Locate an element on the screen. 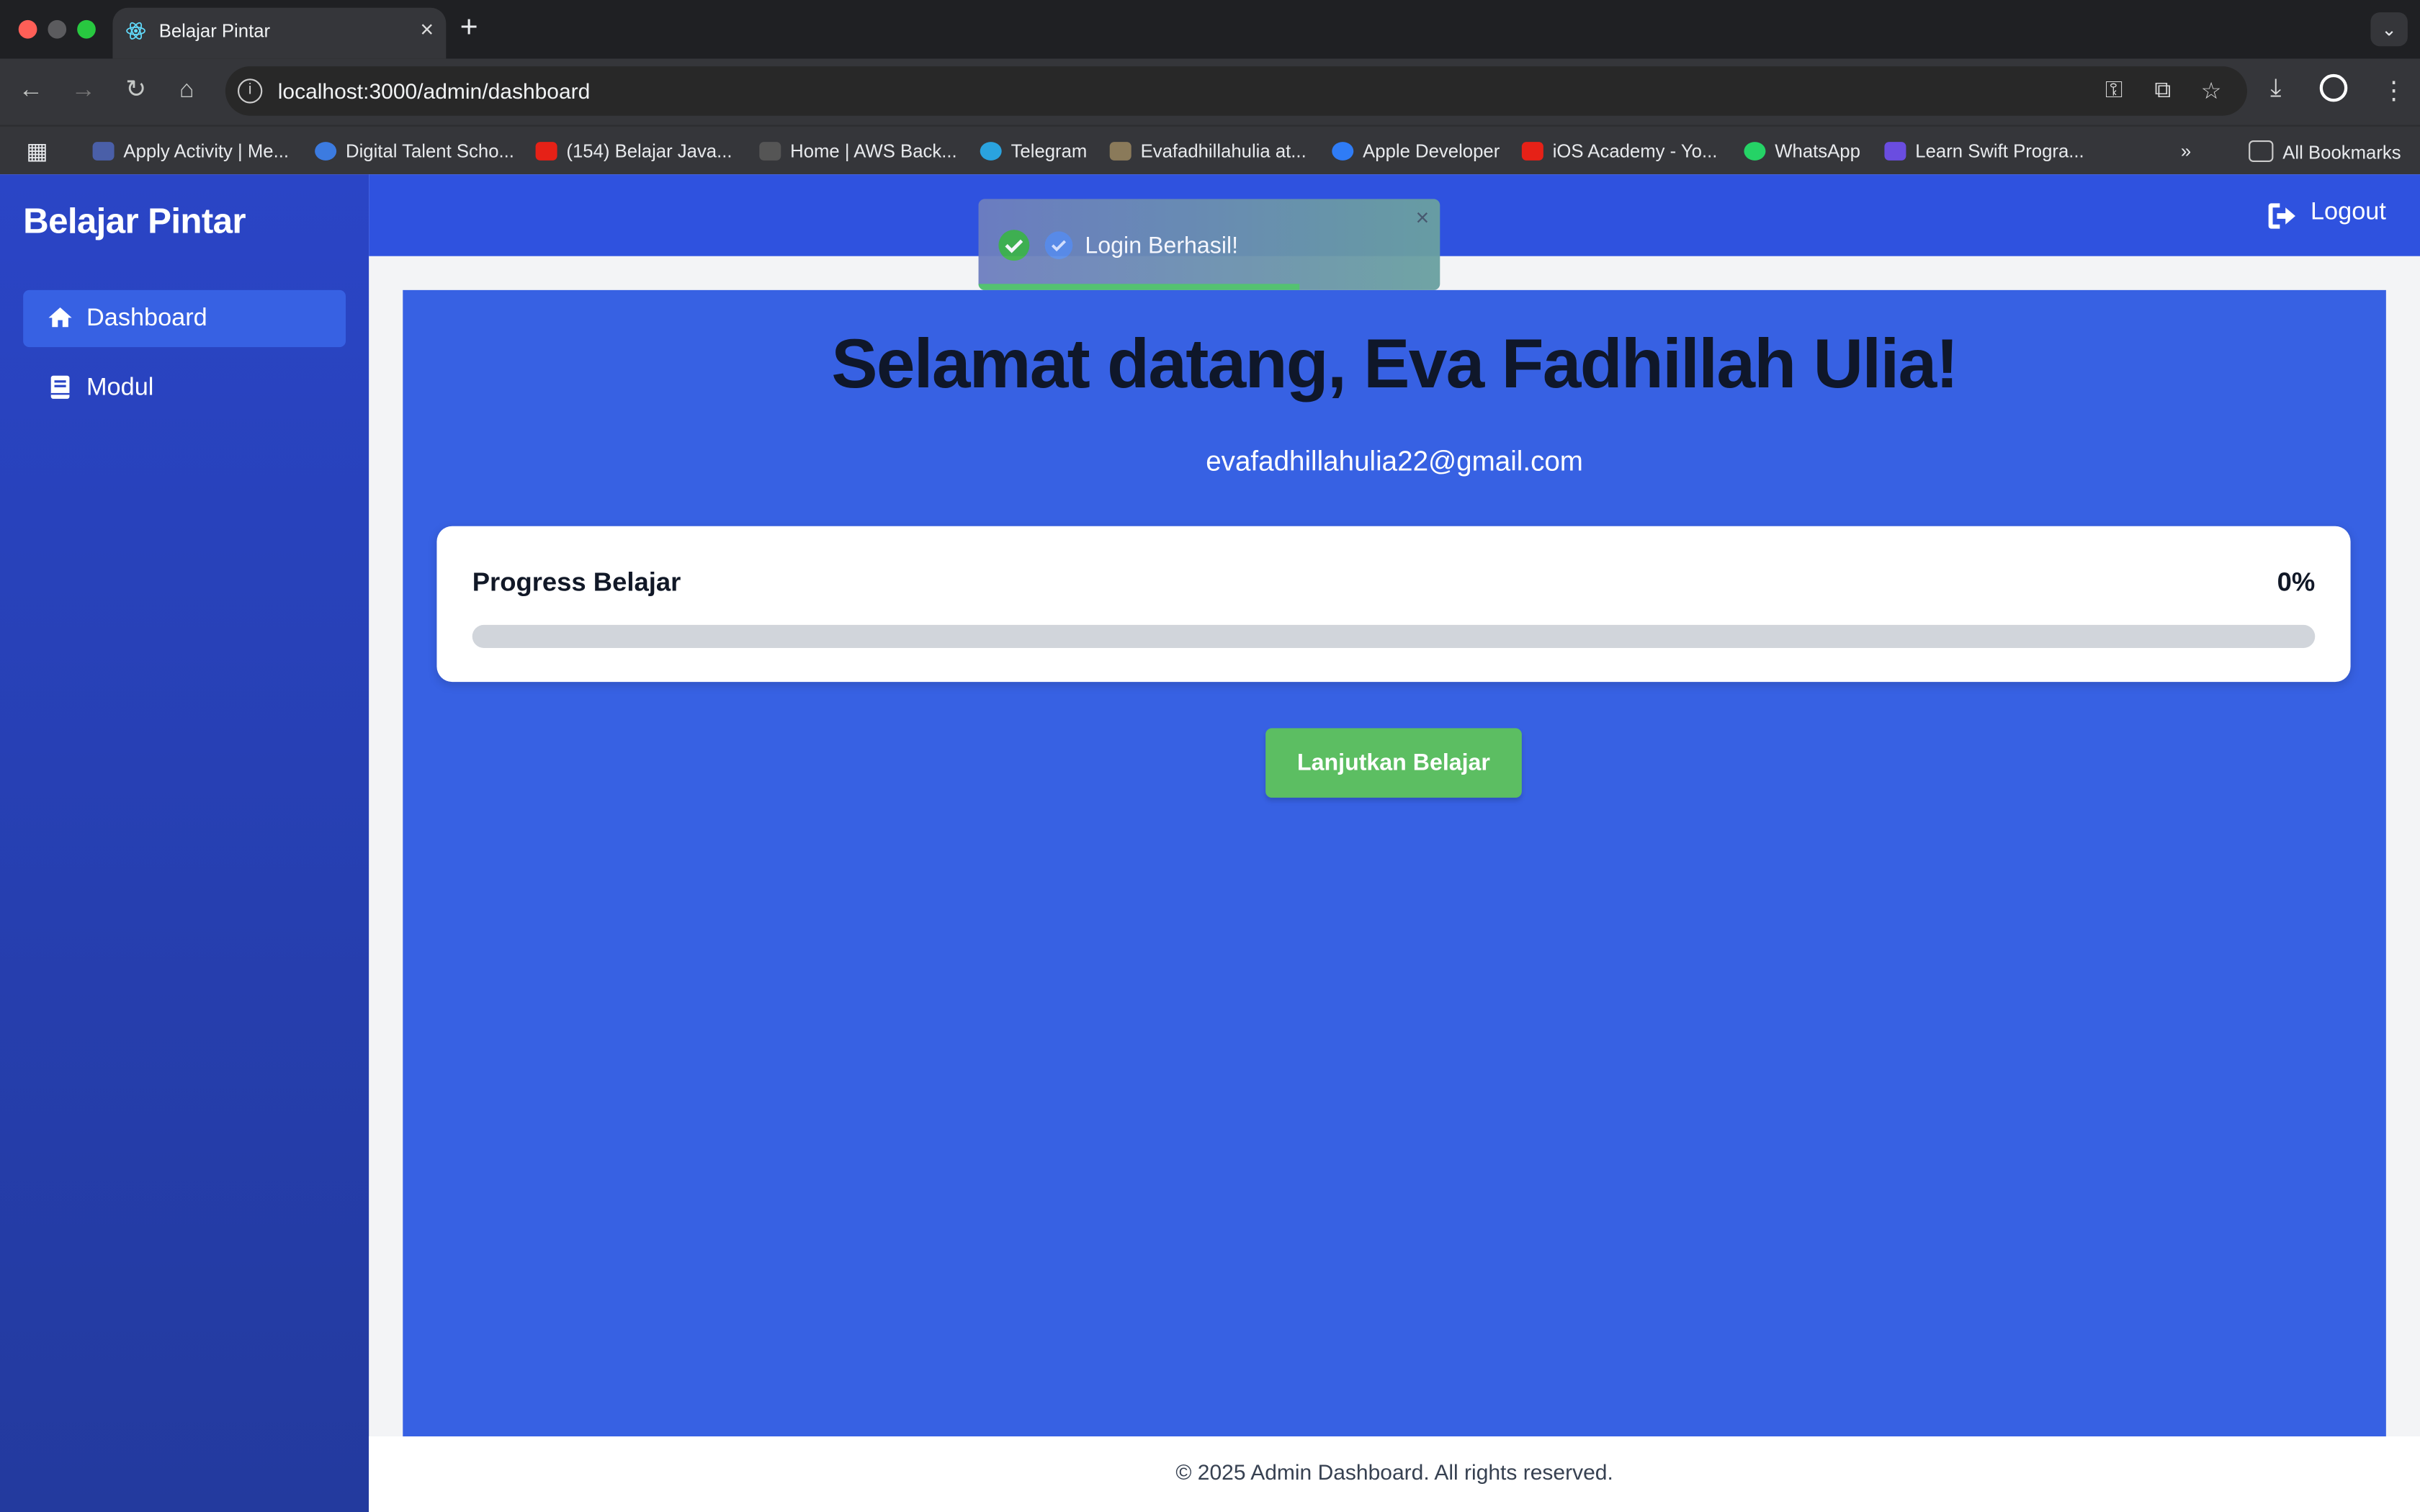  bookmark-label: Telegram is located at coordinates (1049, 151).